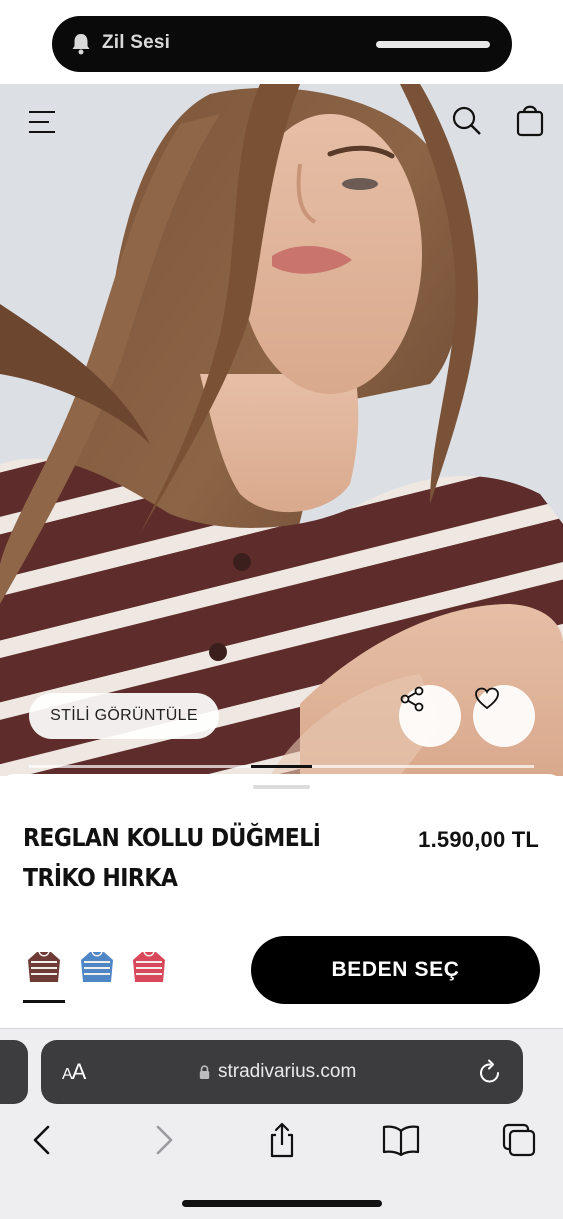 The height and width of the screenshot is (1219, 563). Describe the element at coordinates (504, 716) in the screenshot. I see `favorite-button` at that location.